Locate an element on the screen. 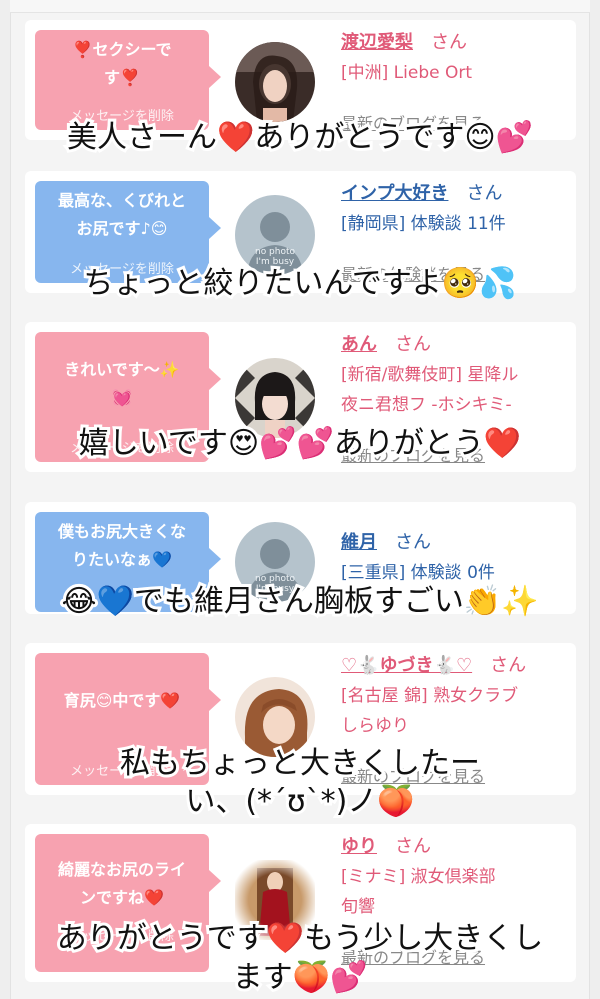 The width and height of the screenshot is (600, 999). shop-detail: 旬響 is located at coordinates (453, 907).